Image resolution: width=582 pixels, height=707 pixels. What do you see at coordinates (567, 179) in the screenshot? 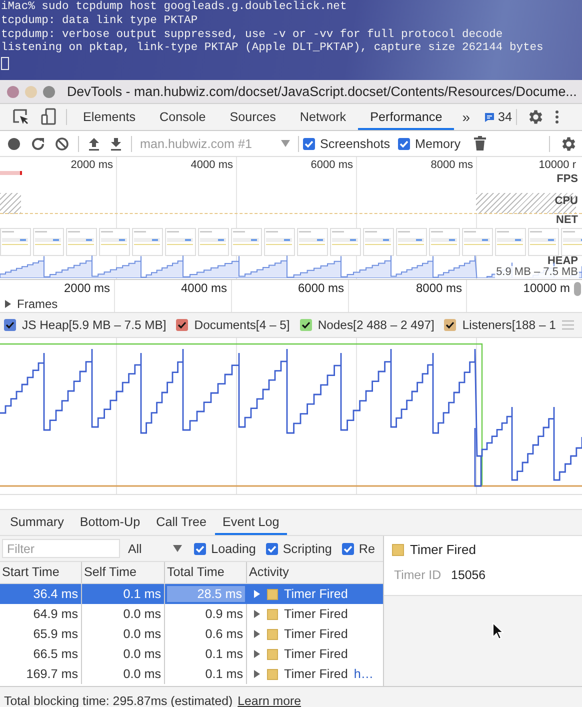
I see `track-label: FPS` at bounding box center [567, 179].